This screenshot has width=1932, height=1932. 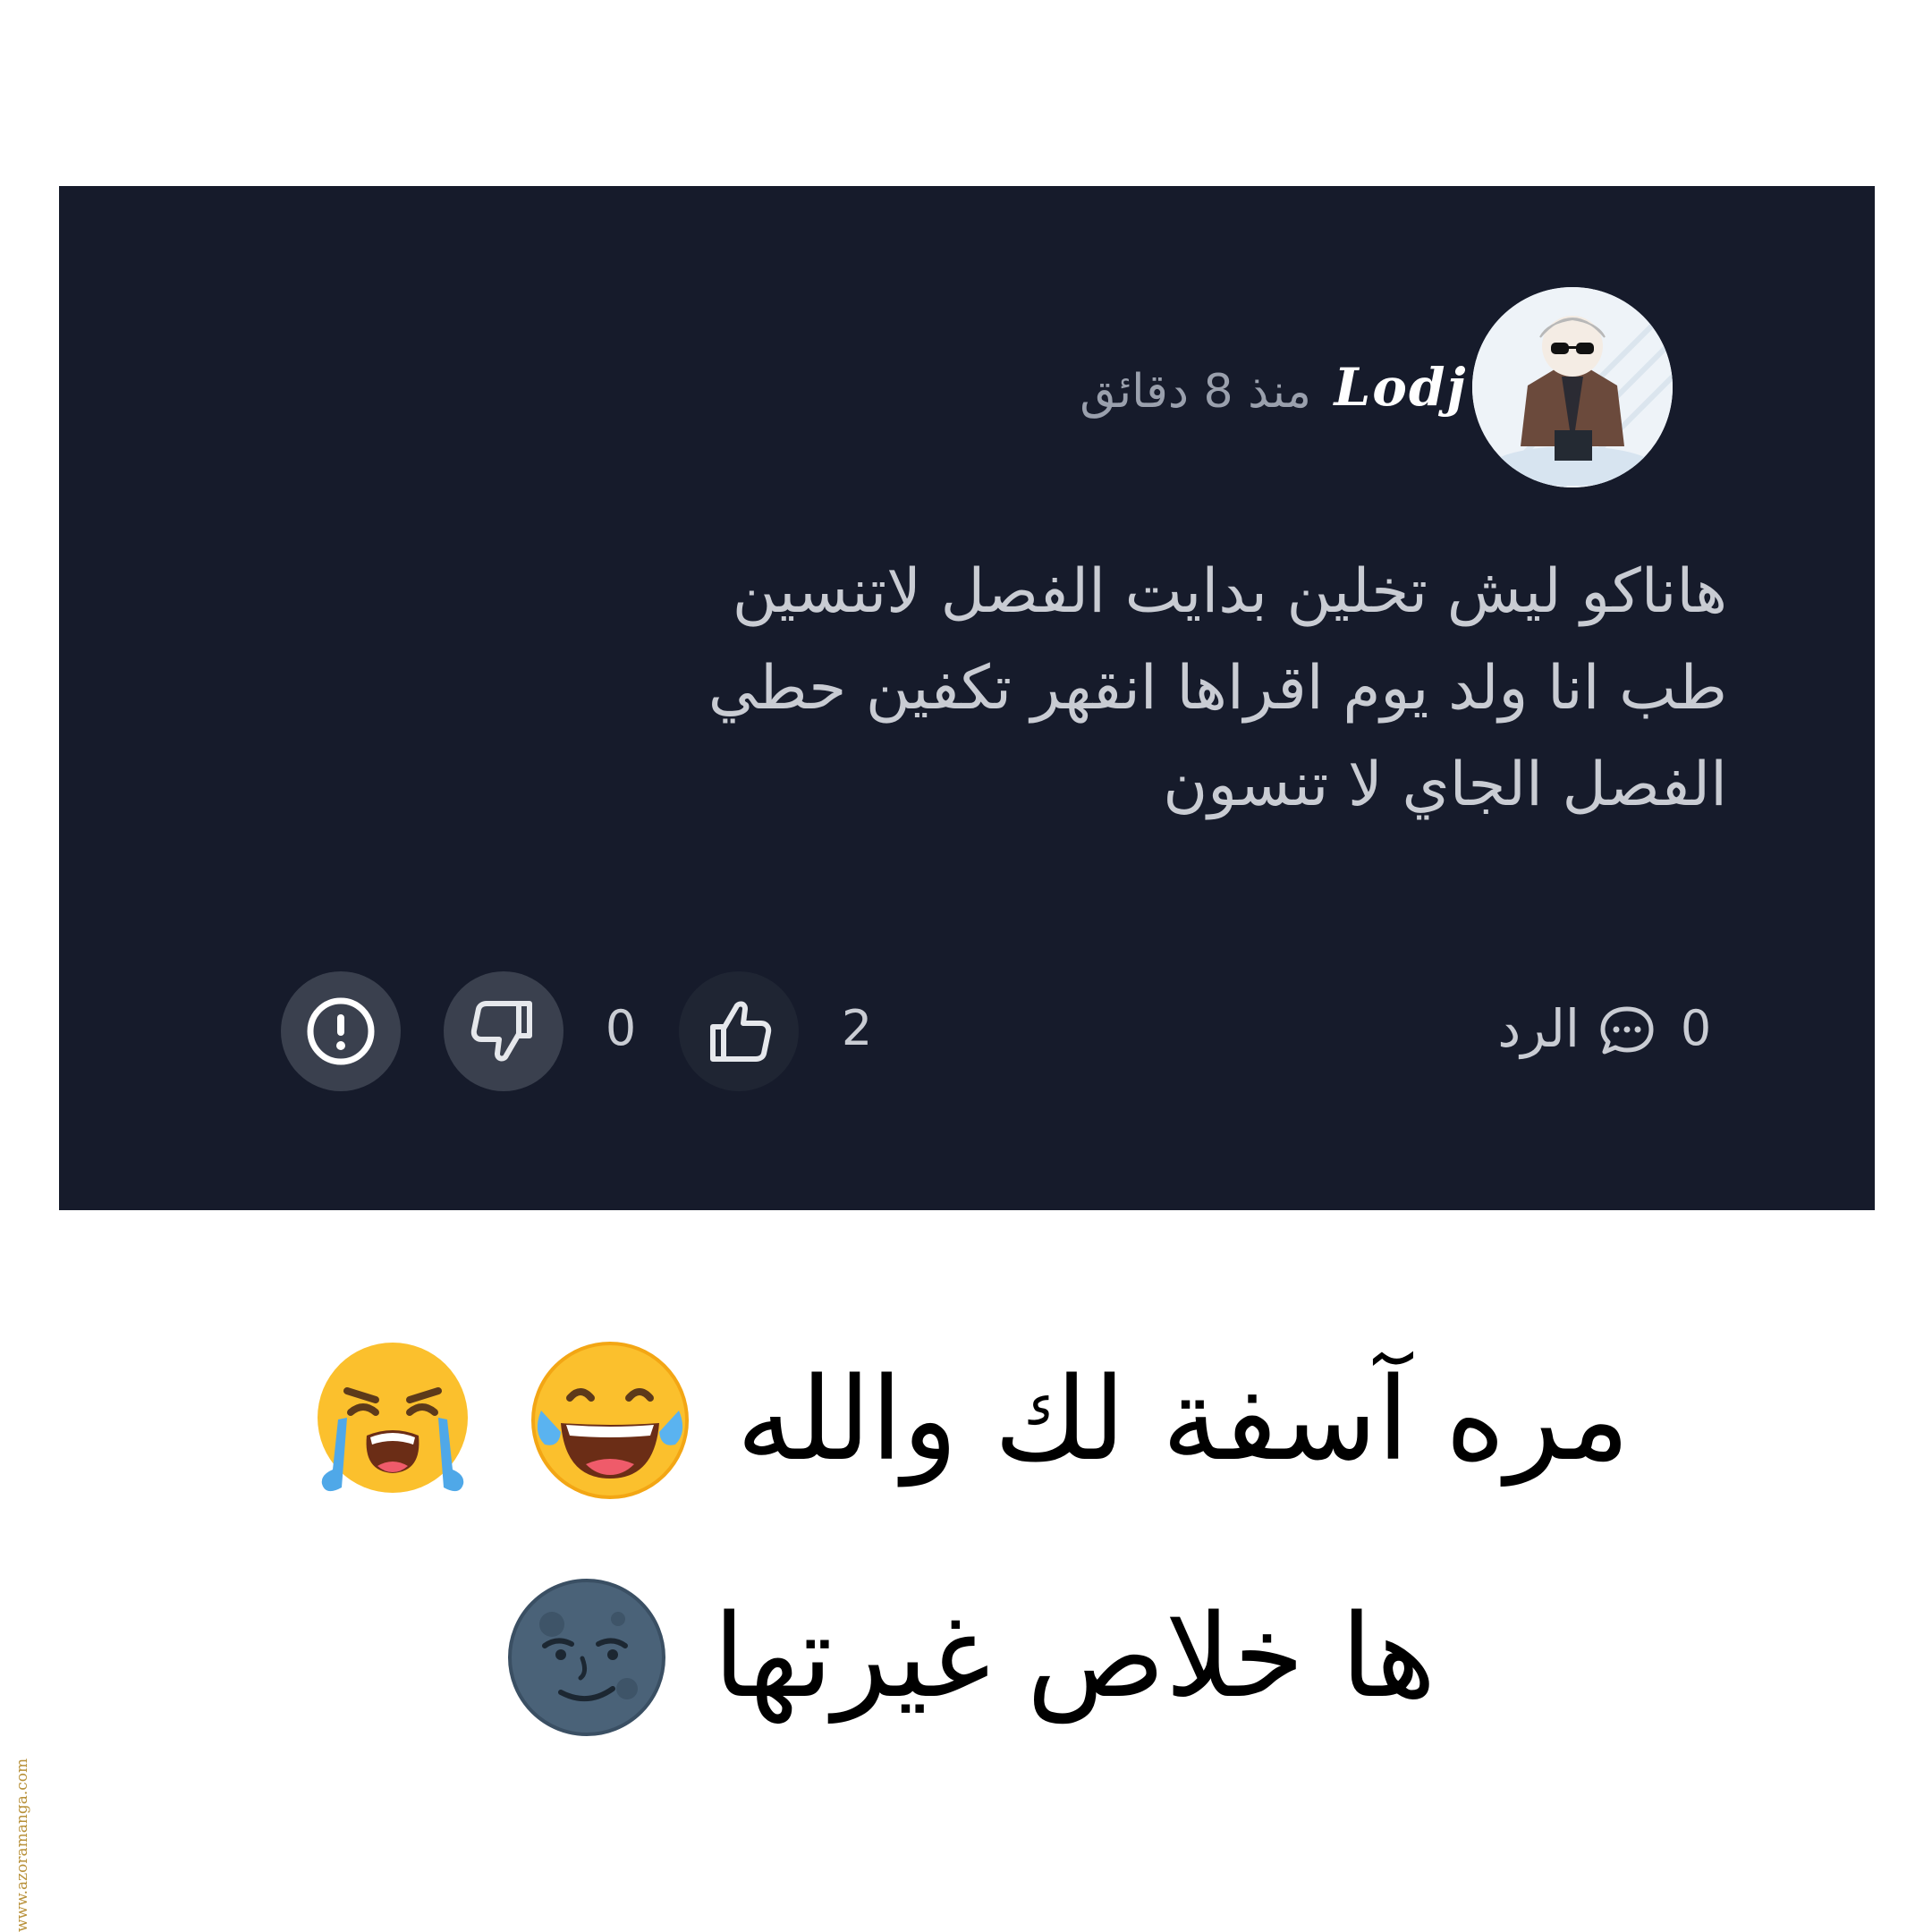 I want to click on dislike-count: 0, so click(x=621, y=1028).